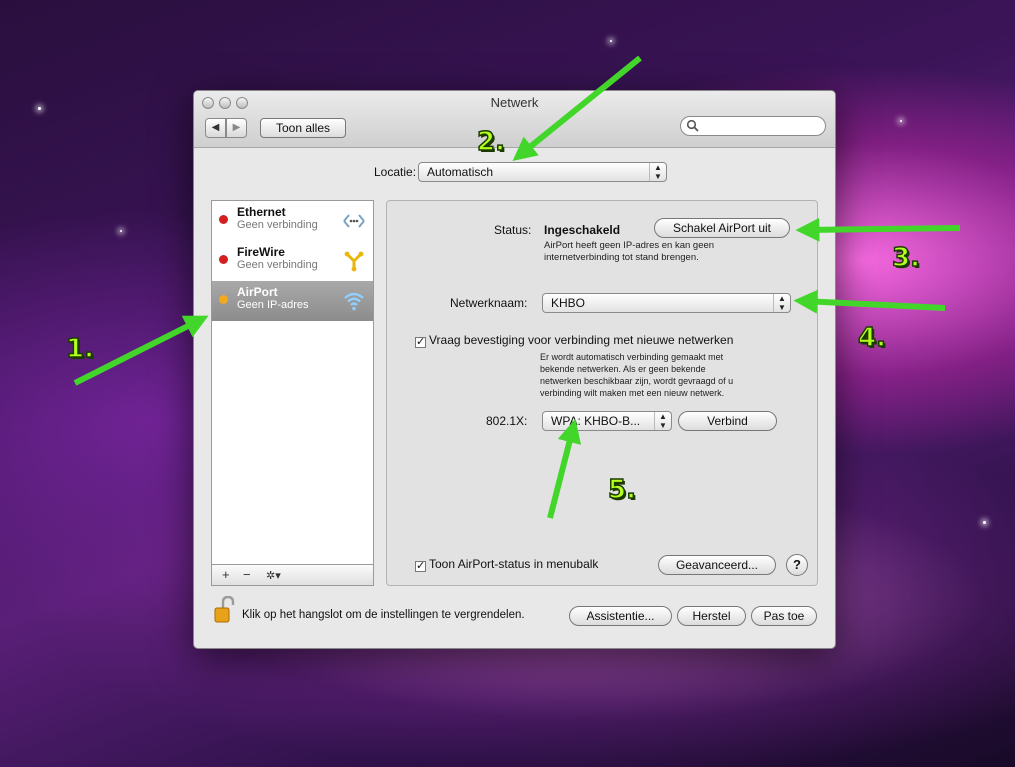 This screenshot has width=1015, height=767. Describe the element at coordinates (905, 258) in the screenshot. I see `annotation-3: 3.` at that location.